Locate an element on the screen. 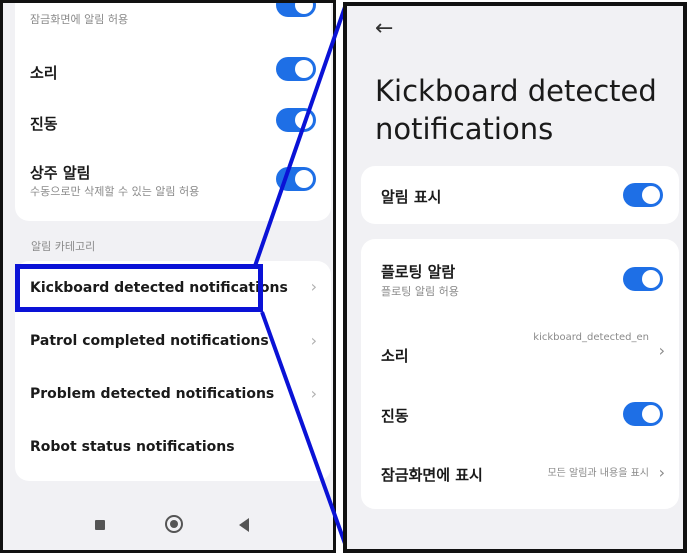  sound-setting-row: 소리 kickboard_detected_en › is located at coordinates (520, 351).